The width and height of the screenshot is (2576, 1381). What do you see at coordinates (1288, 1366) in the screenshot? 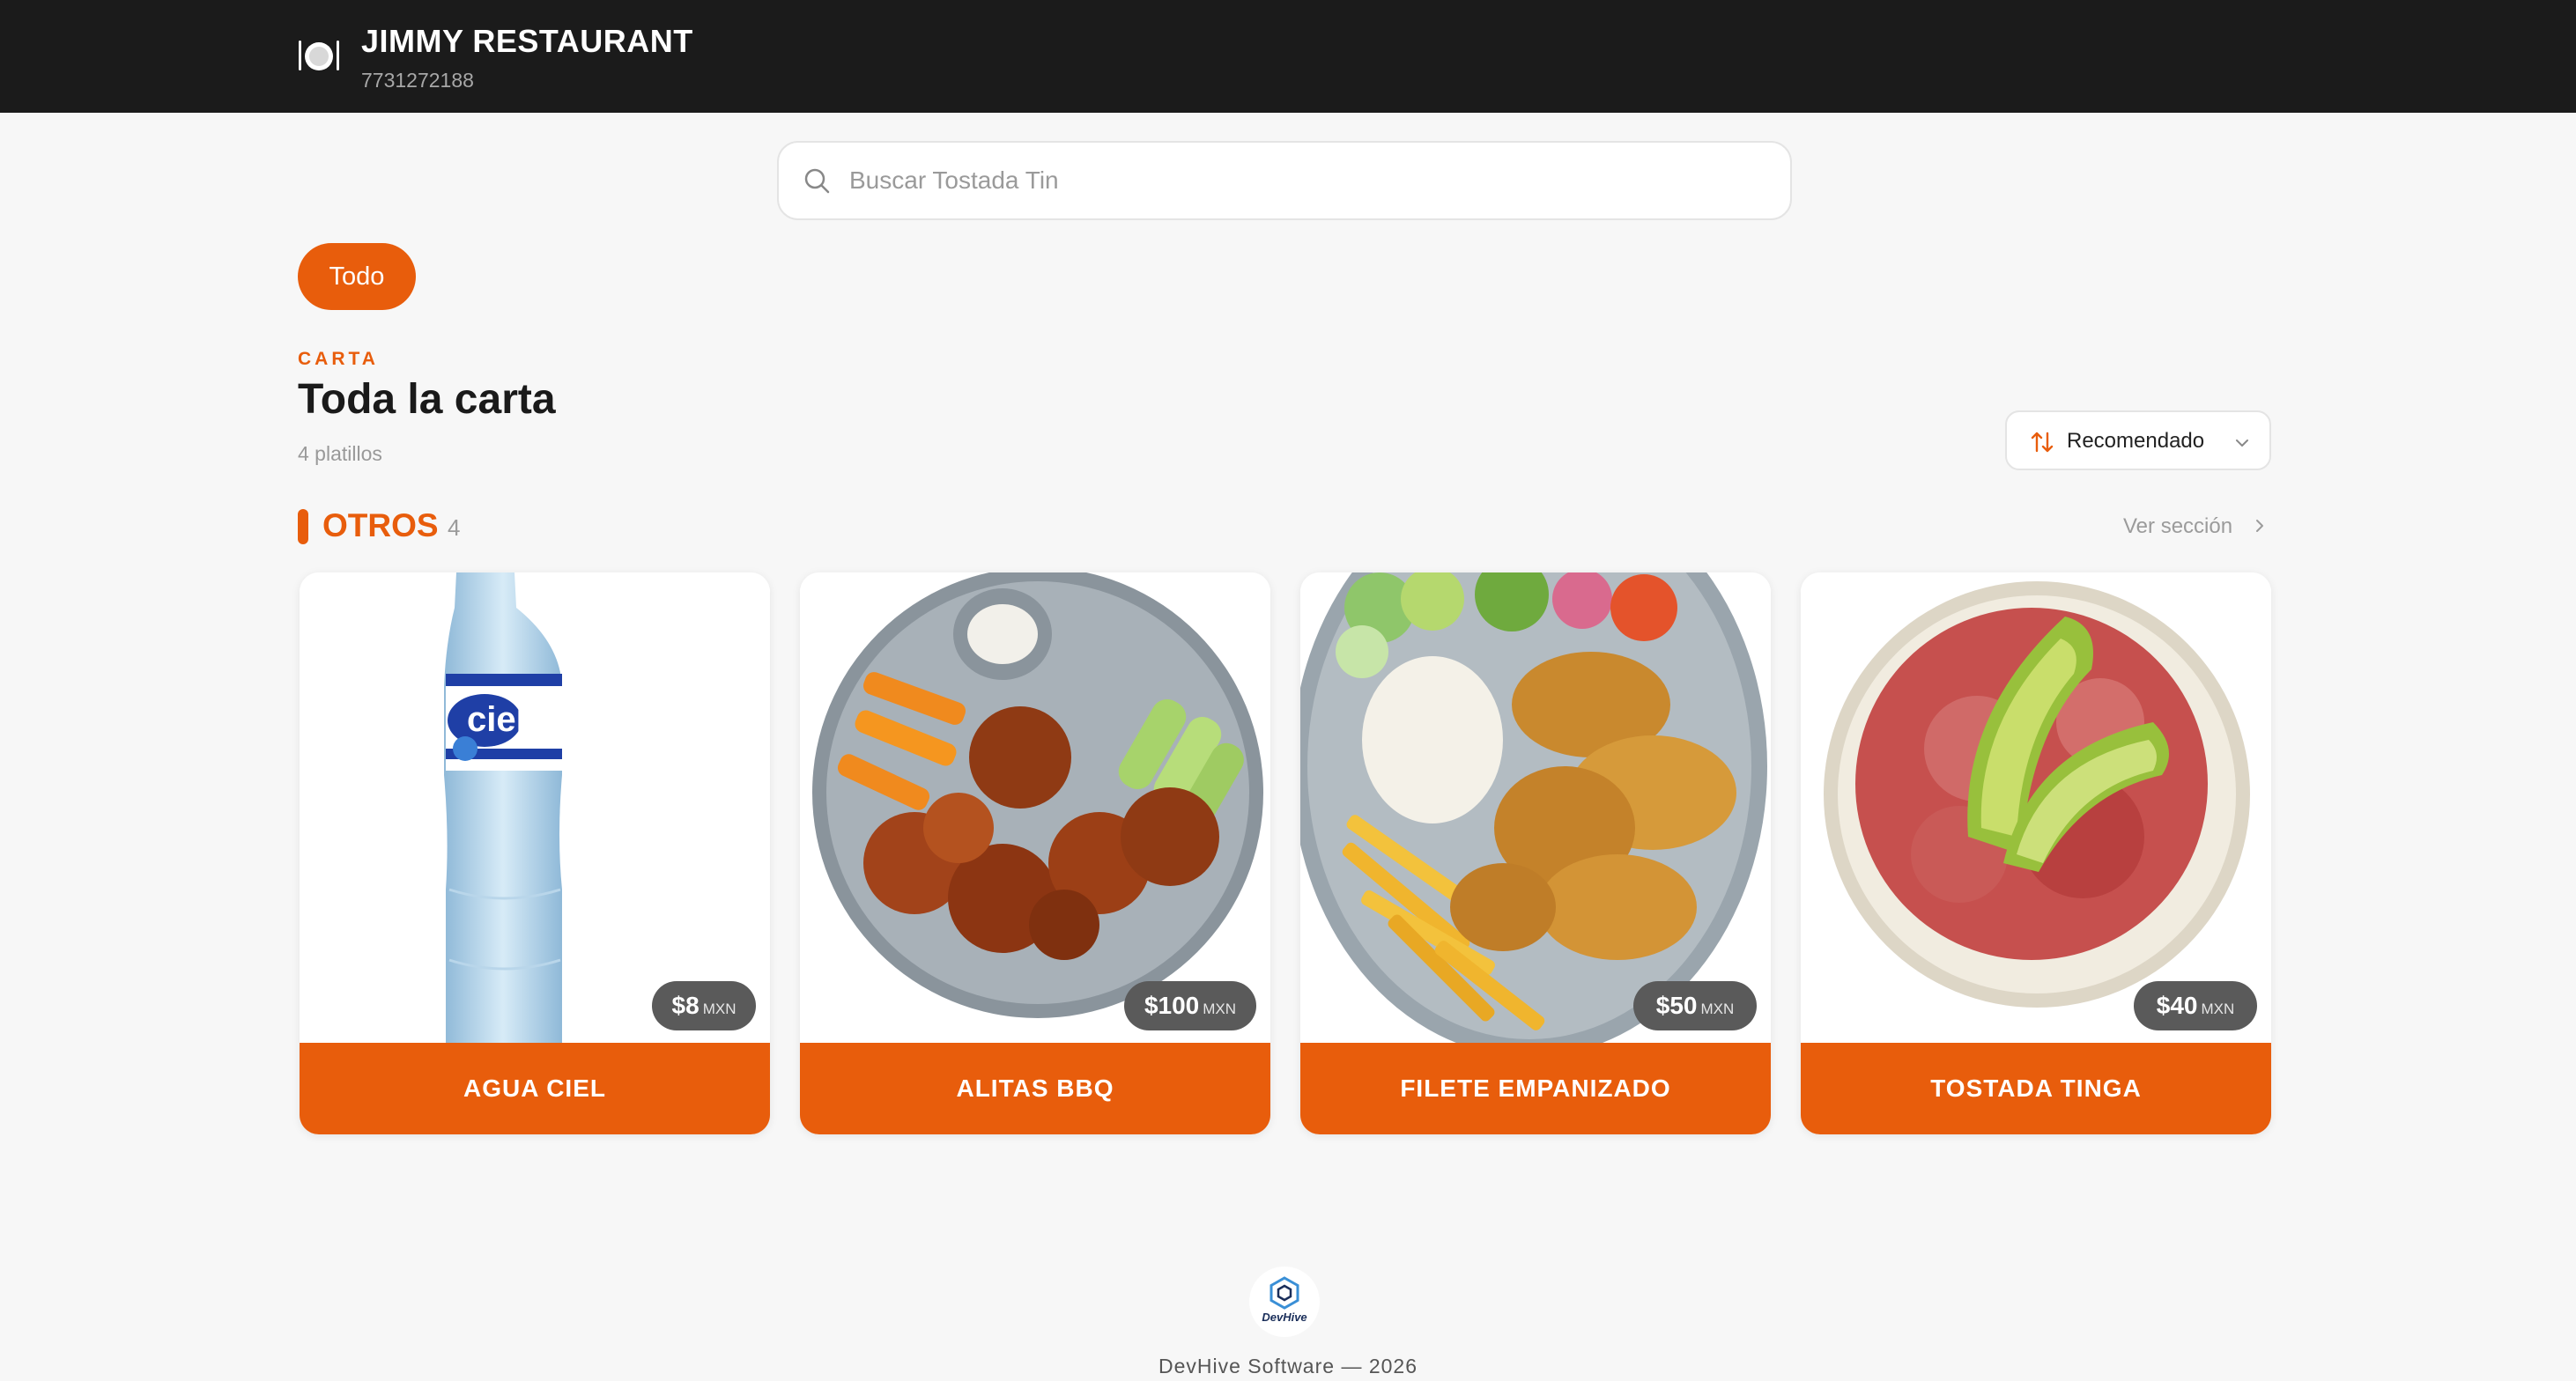
I see `footer-credit: DevHive Software — 2026` at bounding box center [1288, 1366].